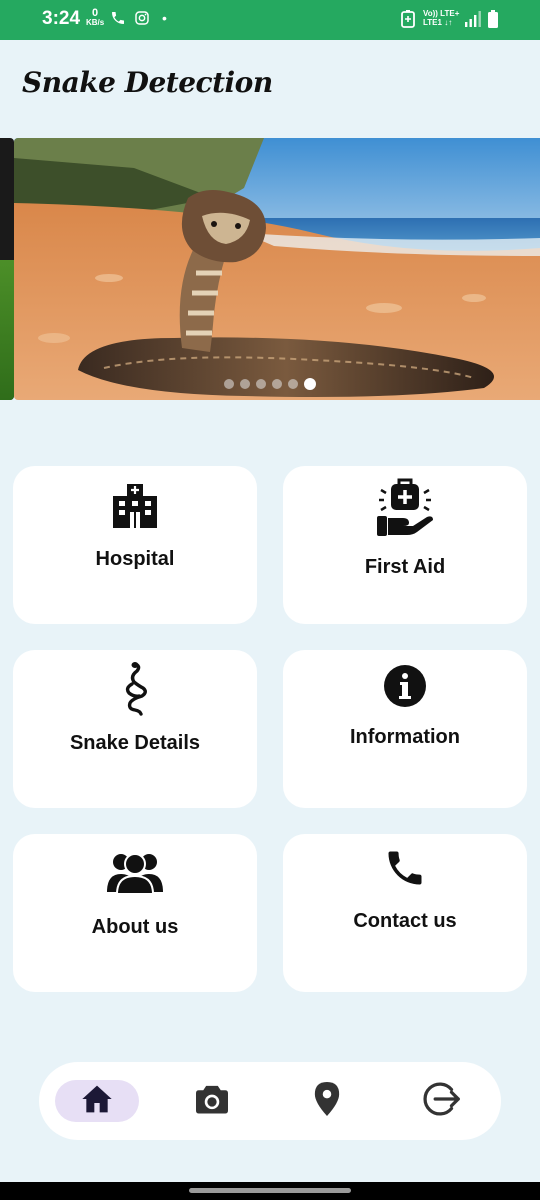 The width and height of the screenshot is (540, 1200). I want to click on call-icon, so click(118, 20).